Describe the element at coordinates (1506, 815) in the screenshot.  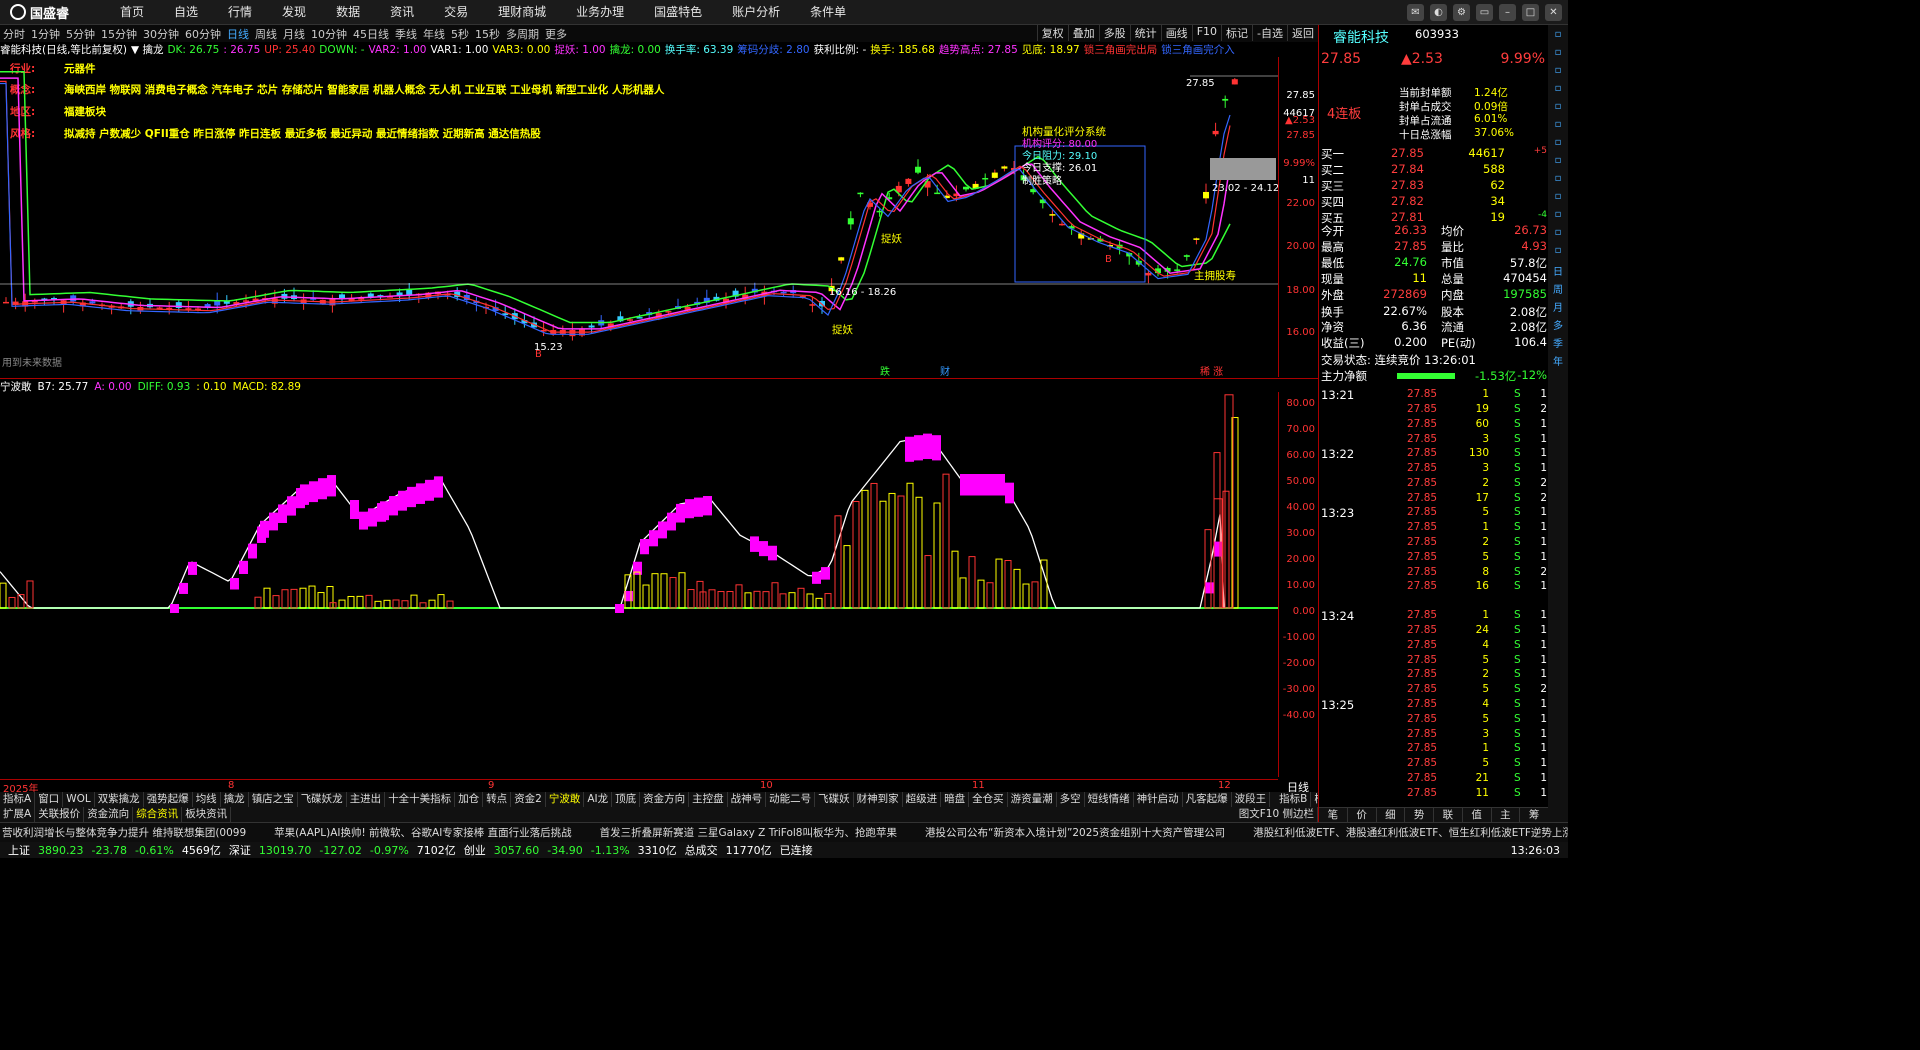
I see `quote-tab: 主` at that location.